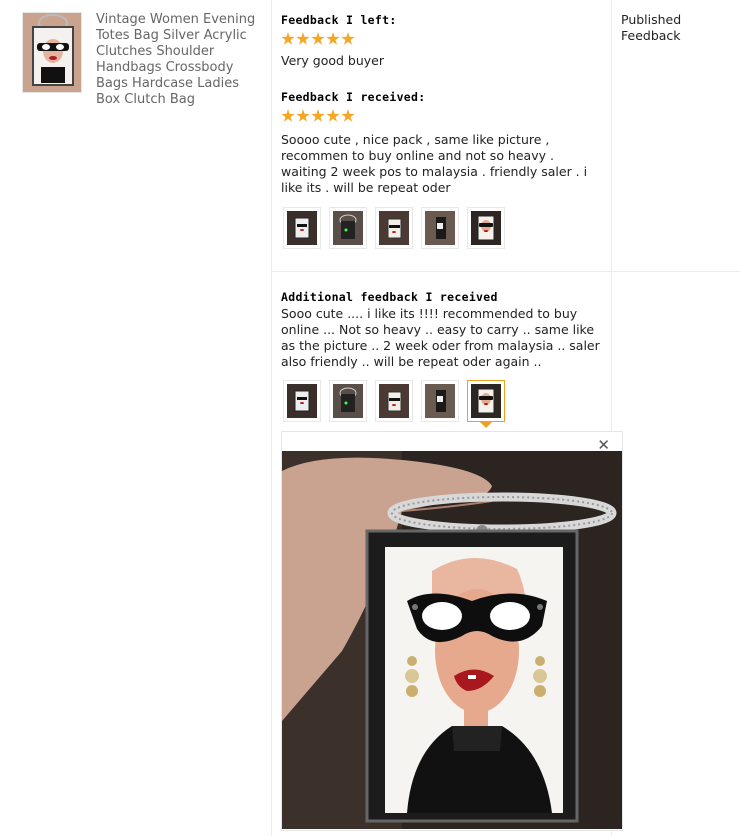 This screenshot has height=836, width=740. Describe the element at coordinates (333, 60) in the screenshot. I see `feedback-left-text: Very good buyer` at that location.